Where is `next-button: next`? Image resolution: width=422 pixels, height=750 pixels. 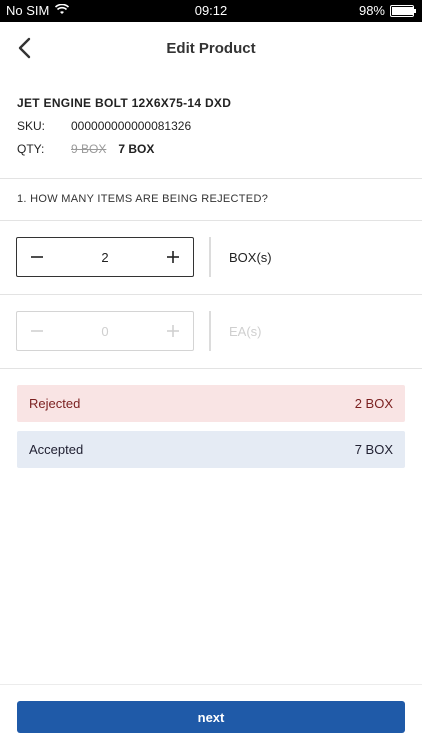
next-button: next is located at coordinates (211, 717).